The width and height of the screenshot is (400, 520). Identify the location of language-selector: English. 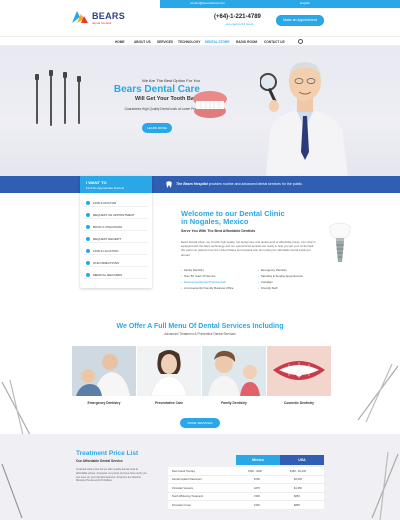
(305, 3).